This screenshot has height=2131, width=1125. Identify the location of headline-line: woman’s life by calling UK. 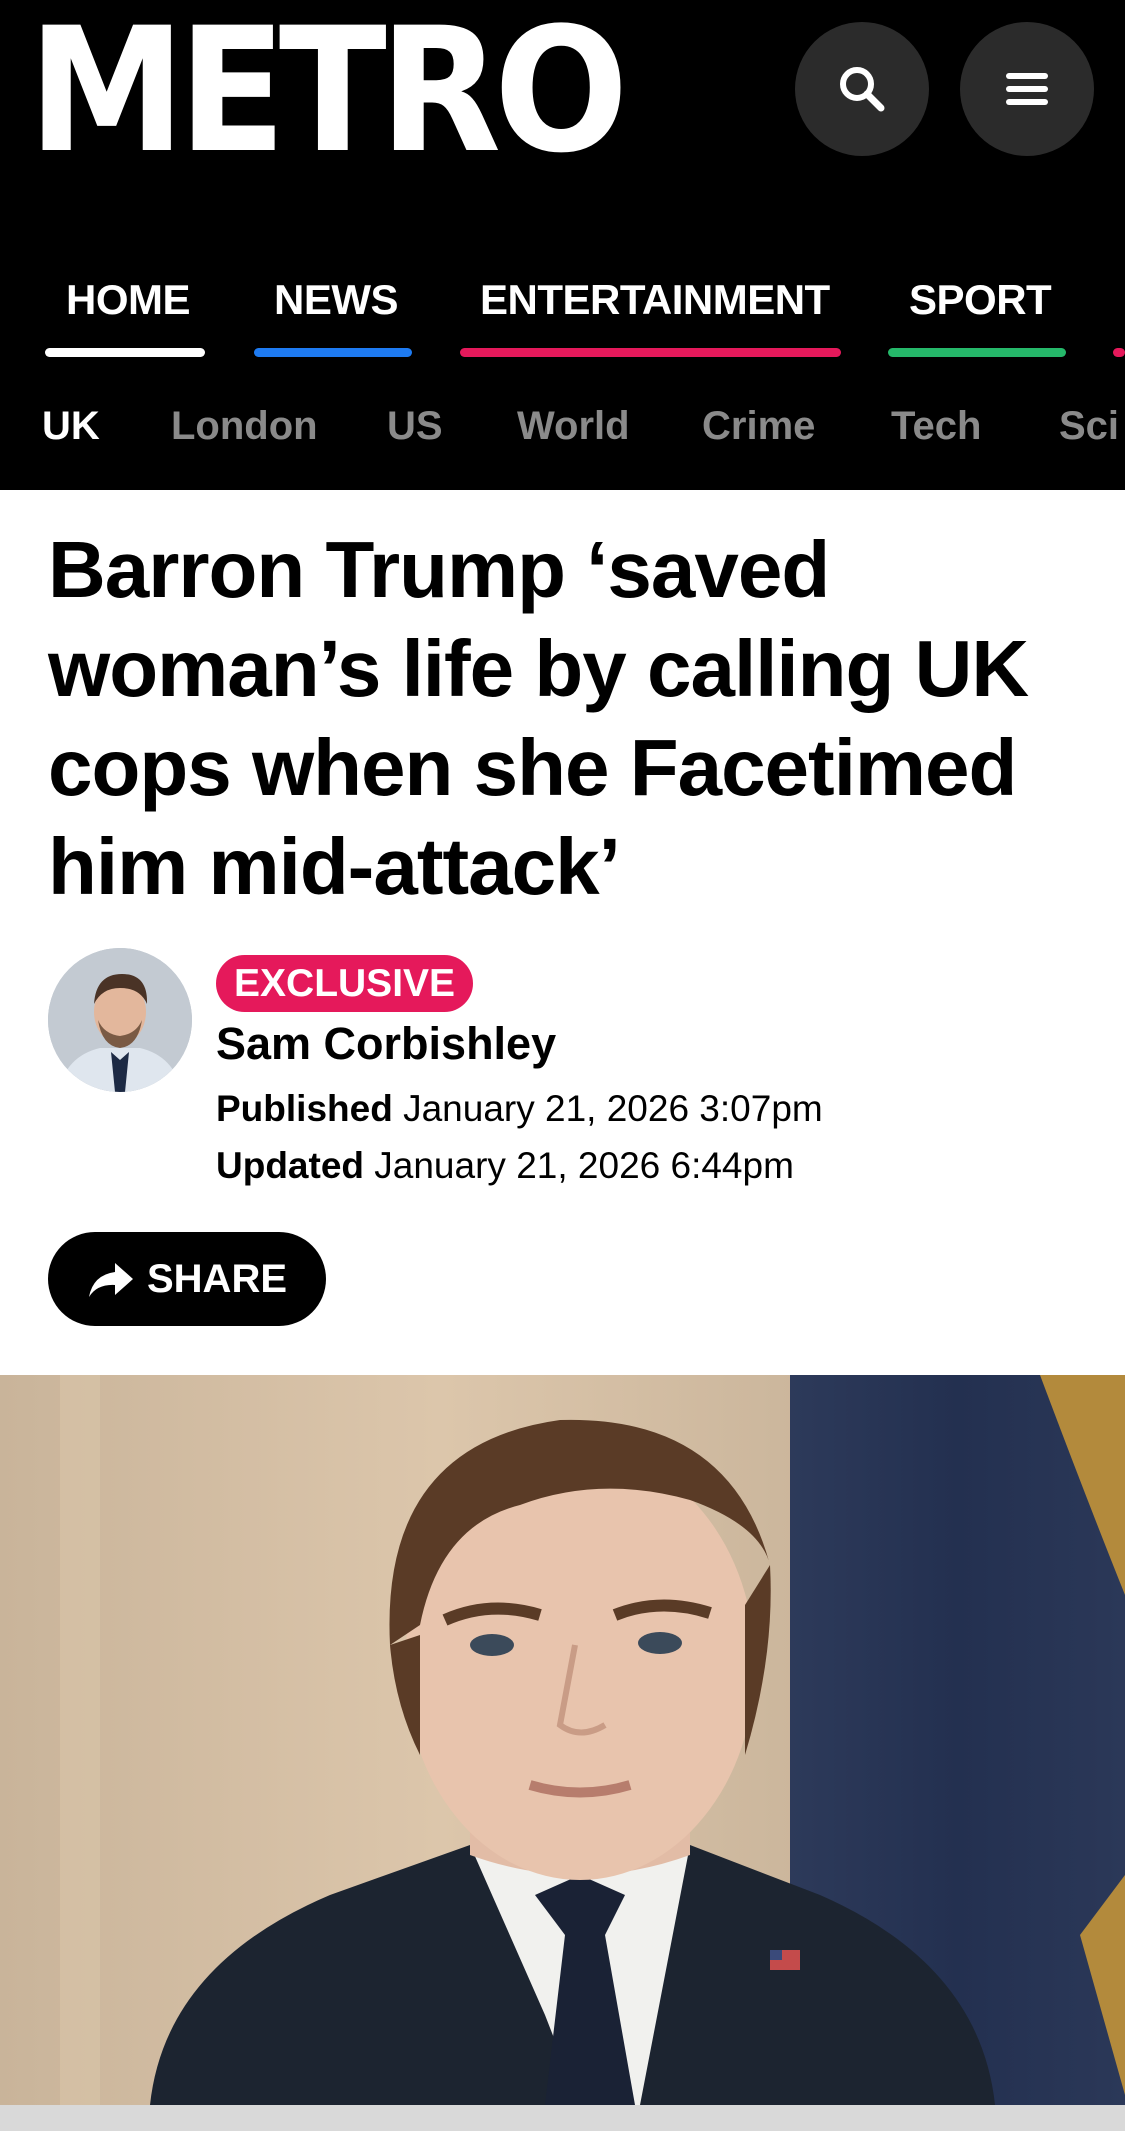
(538, 668).